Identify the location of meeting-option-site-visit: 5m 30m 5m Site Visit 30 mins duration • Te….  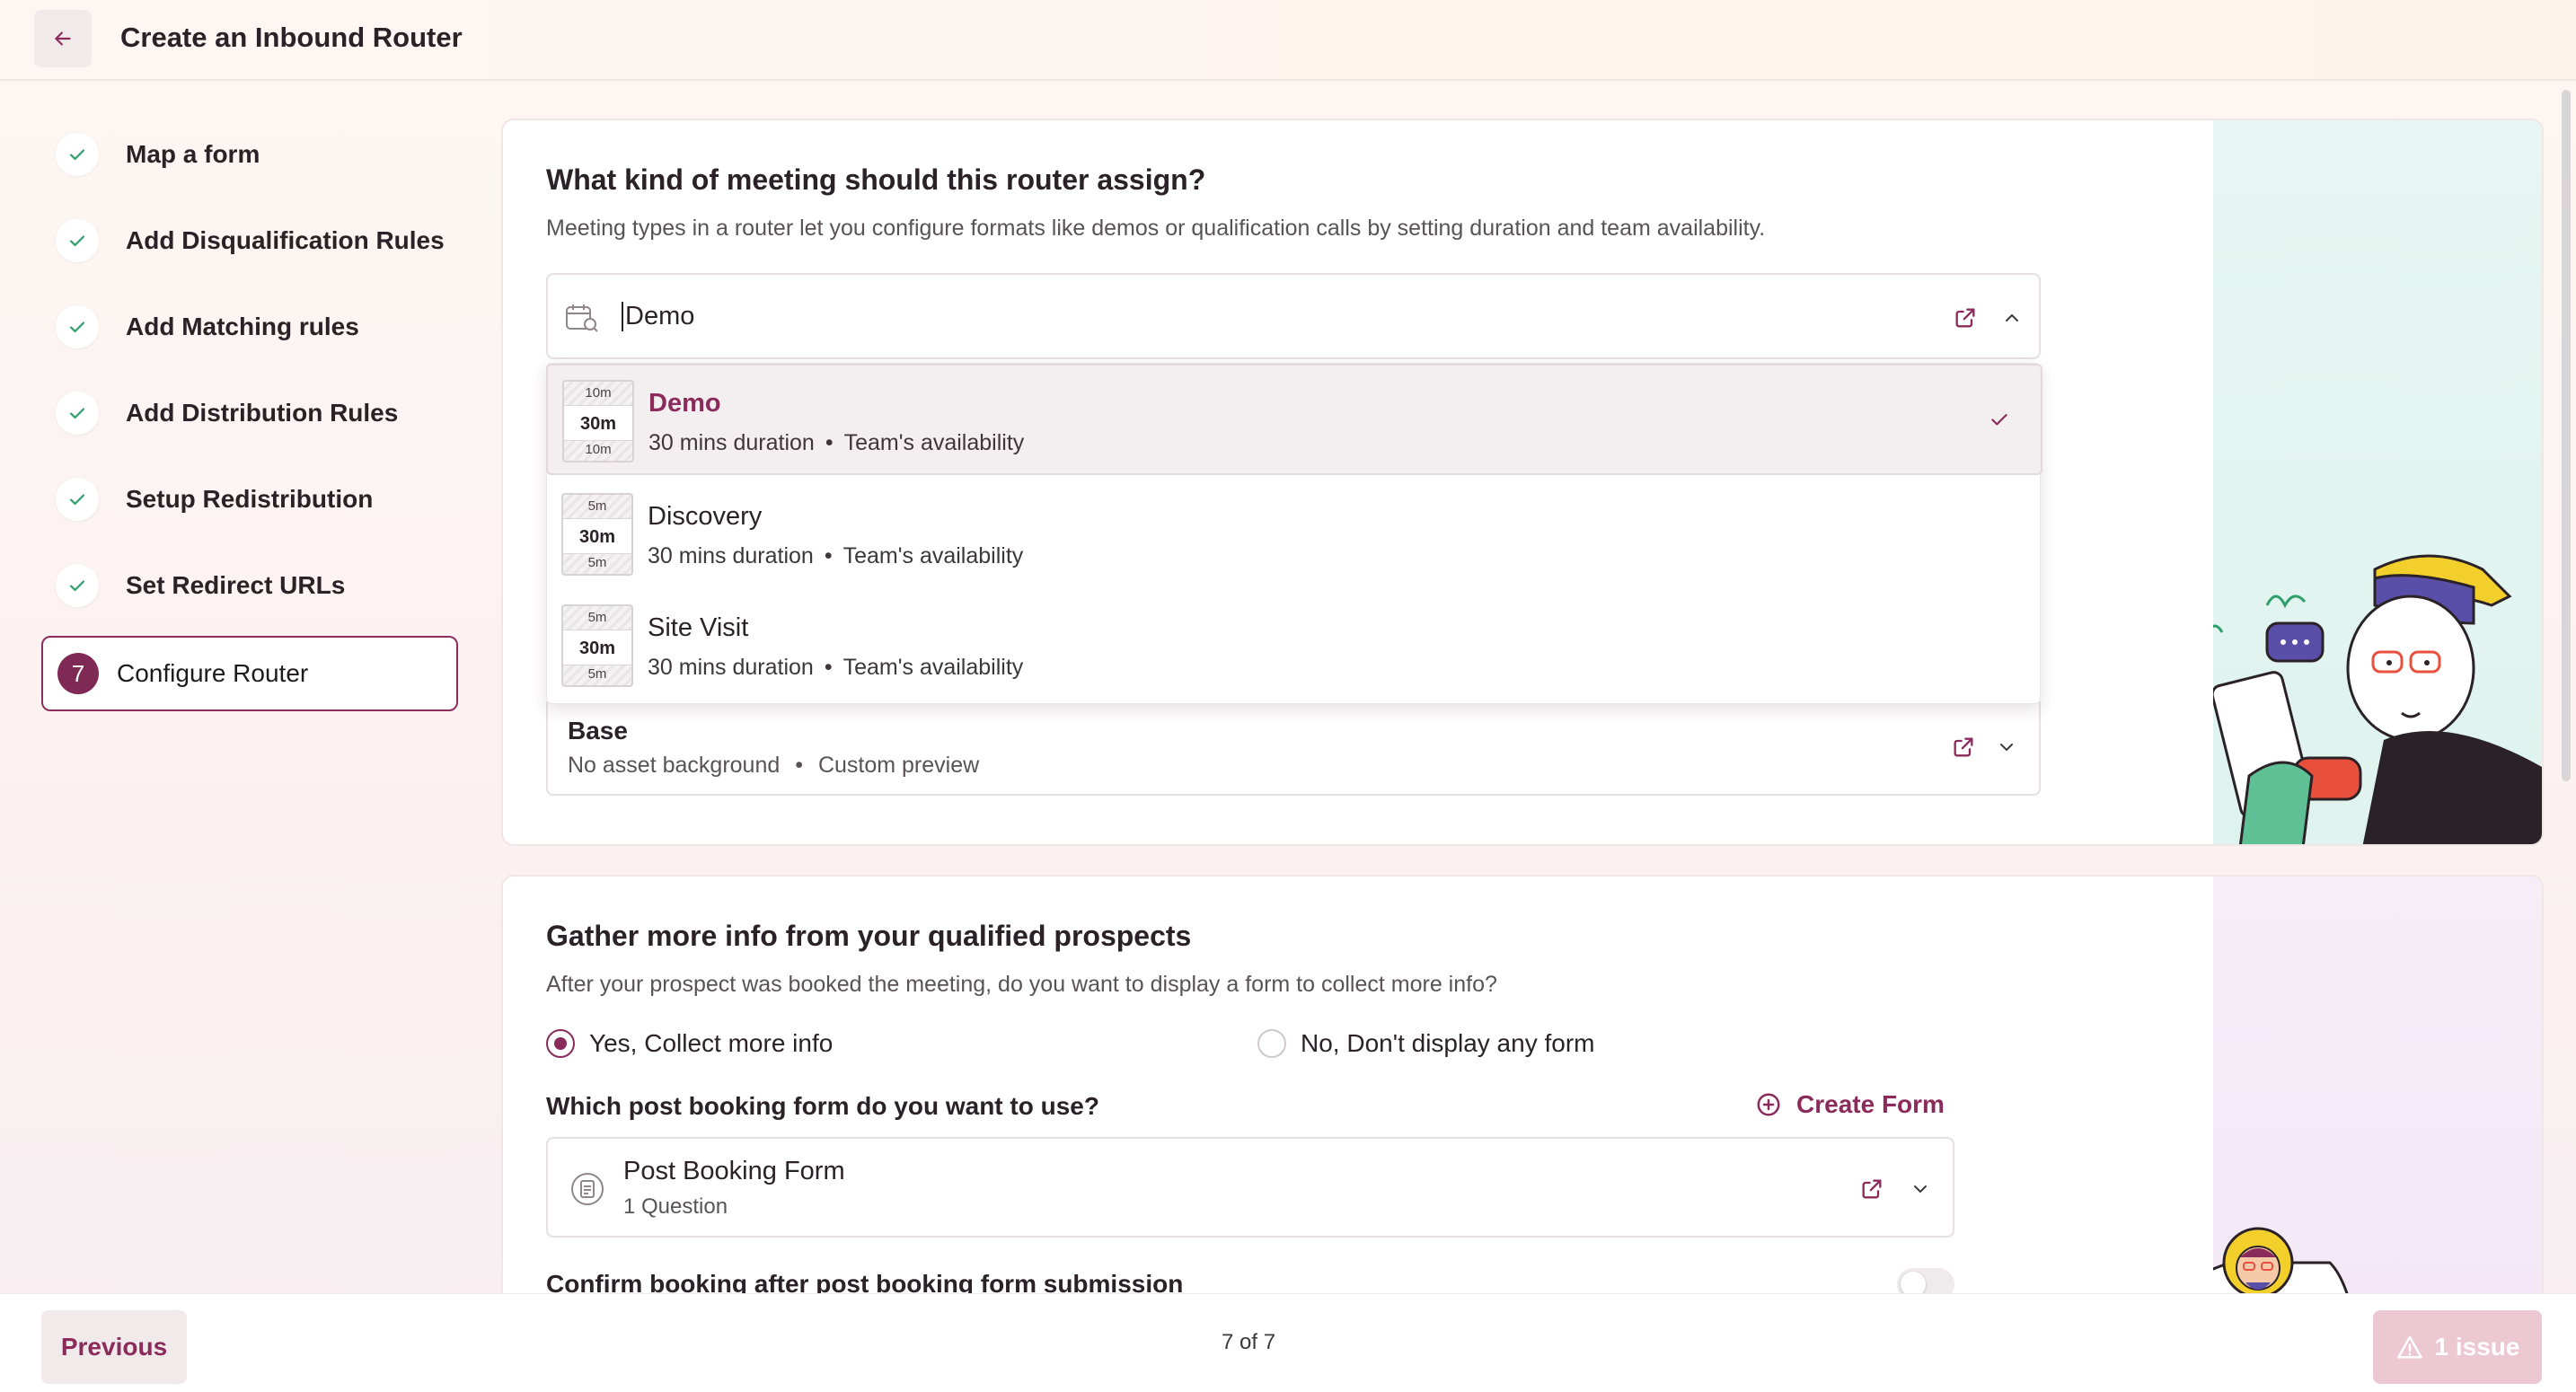
(1294, 645).